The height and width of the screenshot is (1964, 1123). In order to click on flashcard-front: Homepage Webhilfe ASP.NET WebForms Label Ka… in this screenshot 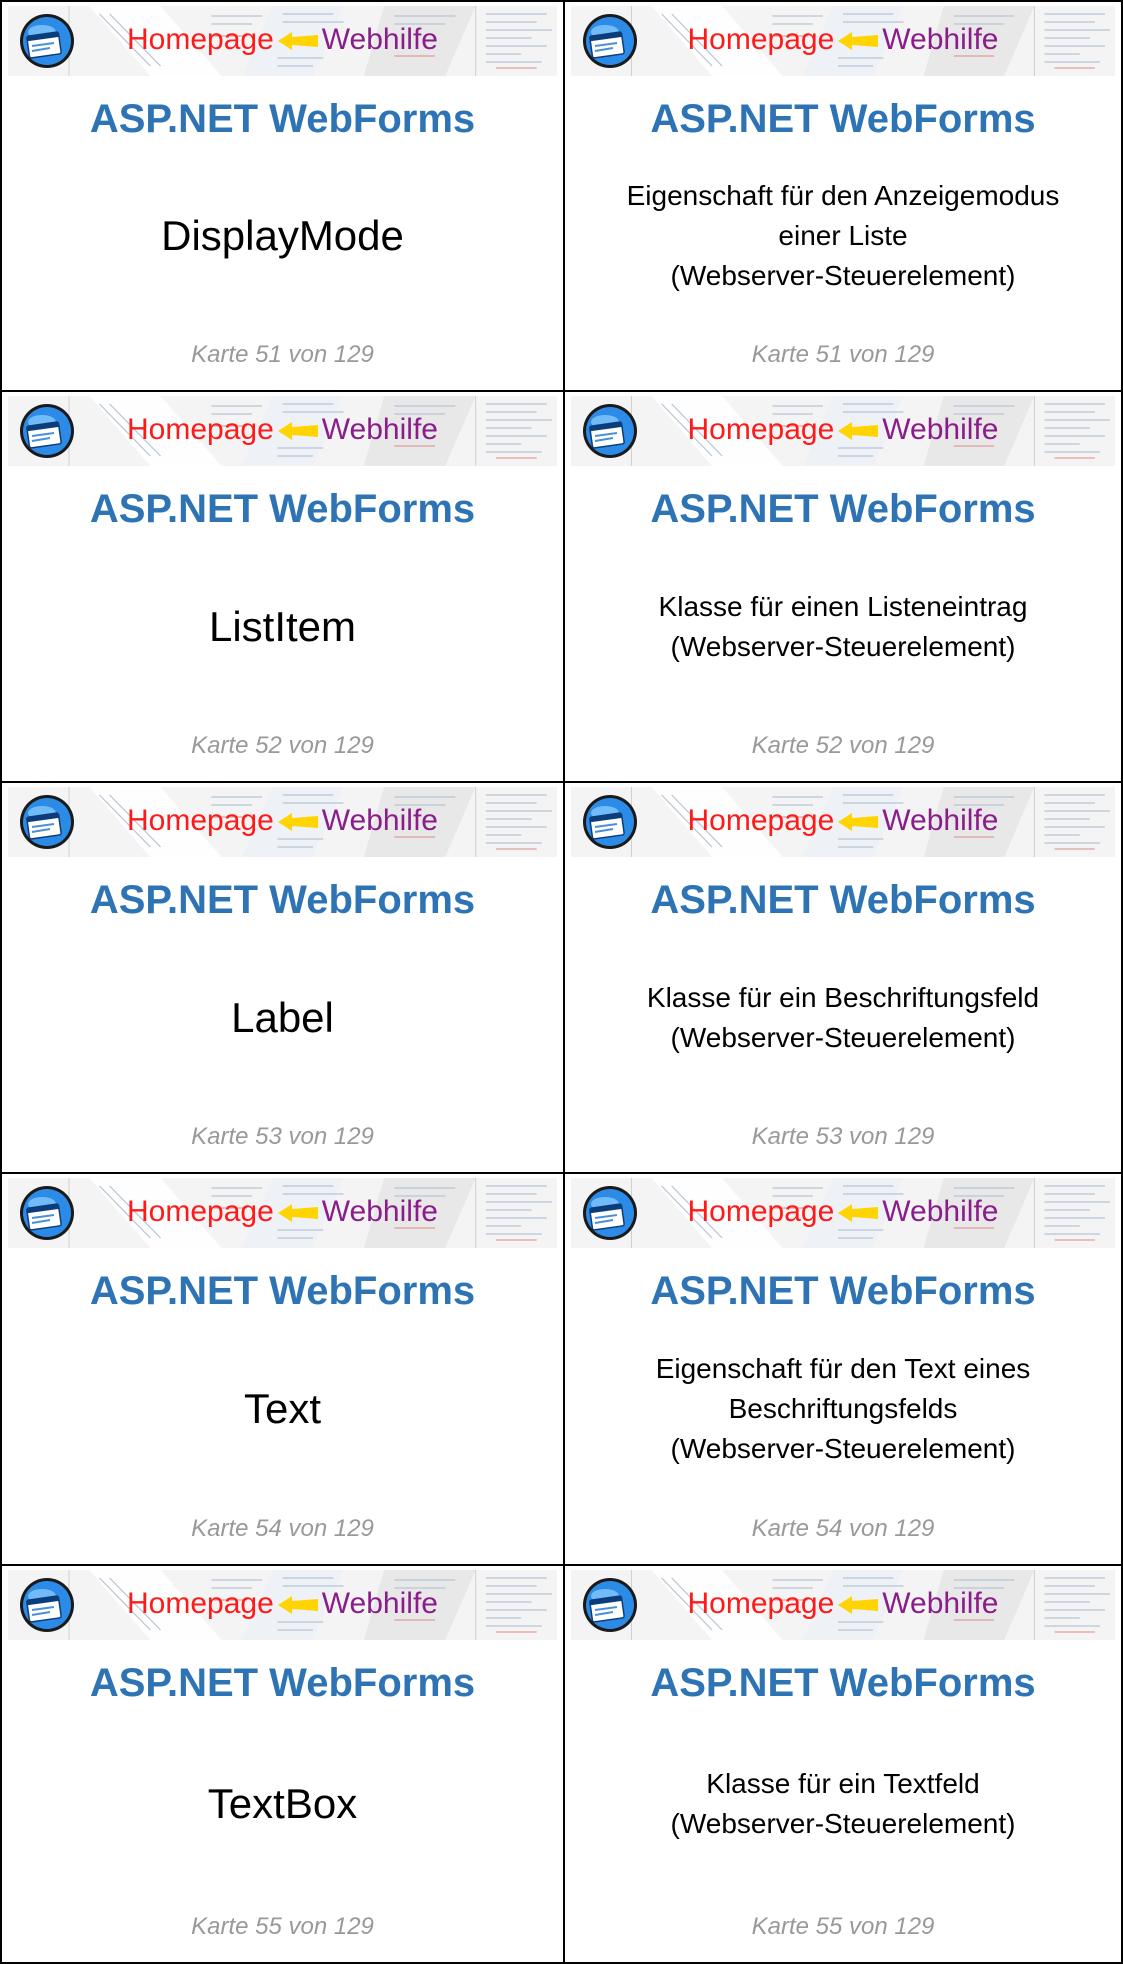, I will do `click(282, 978)`.